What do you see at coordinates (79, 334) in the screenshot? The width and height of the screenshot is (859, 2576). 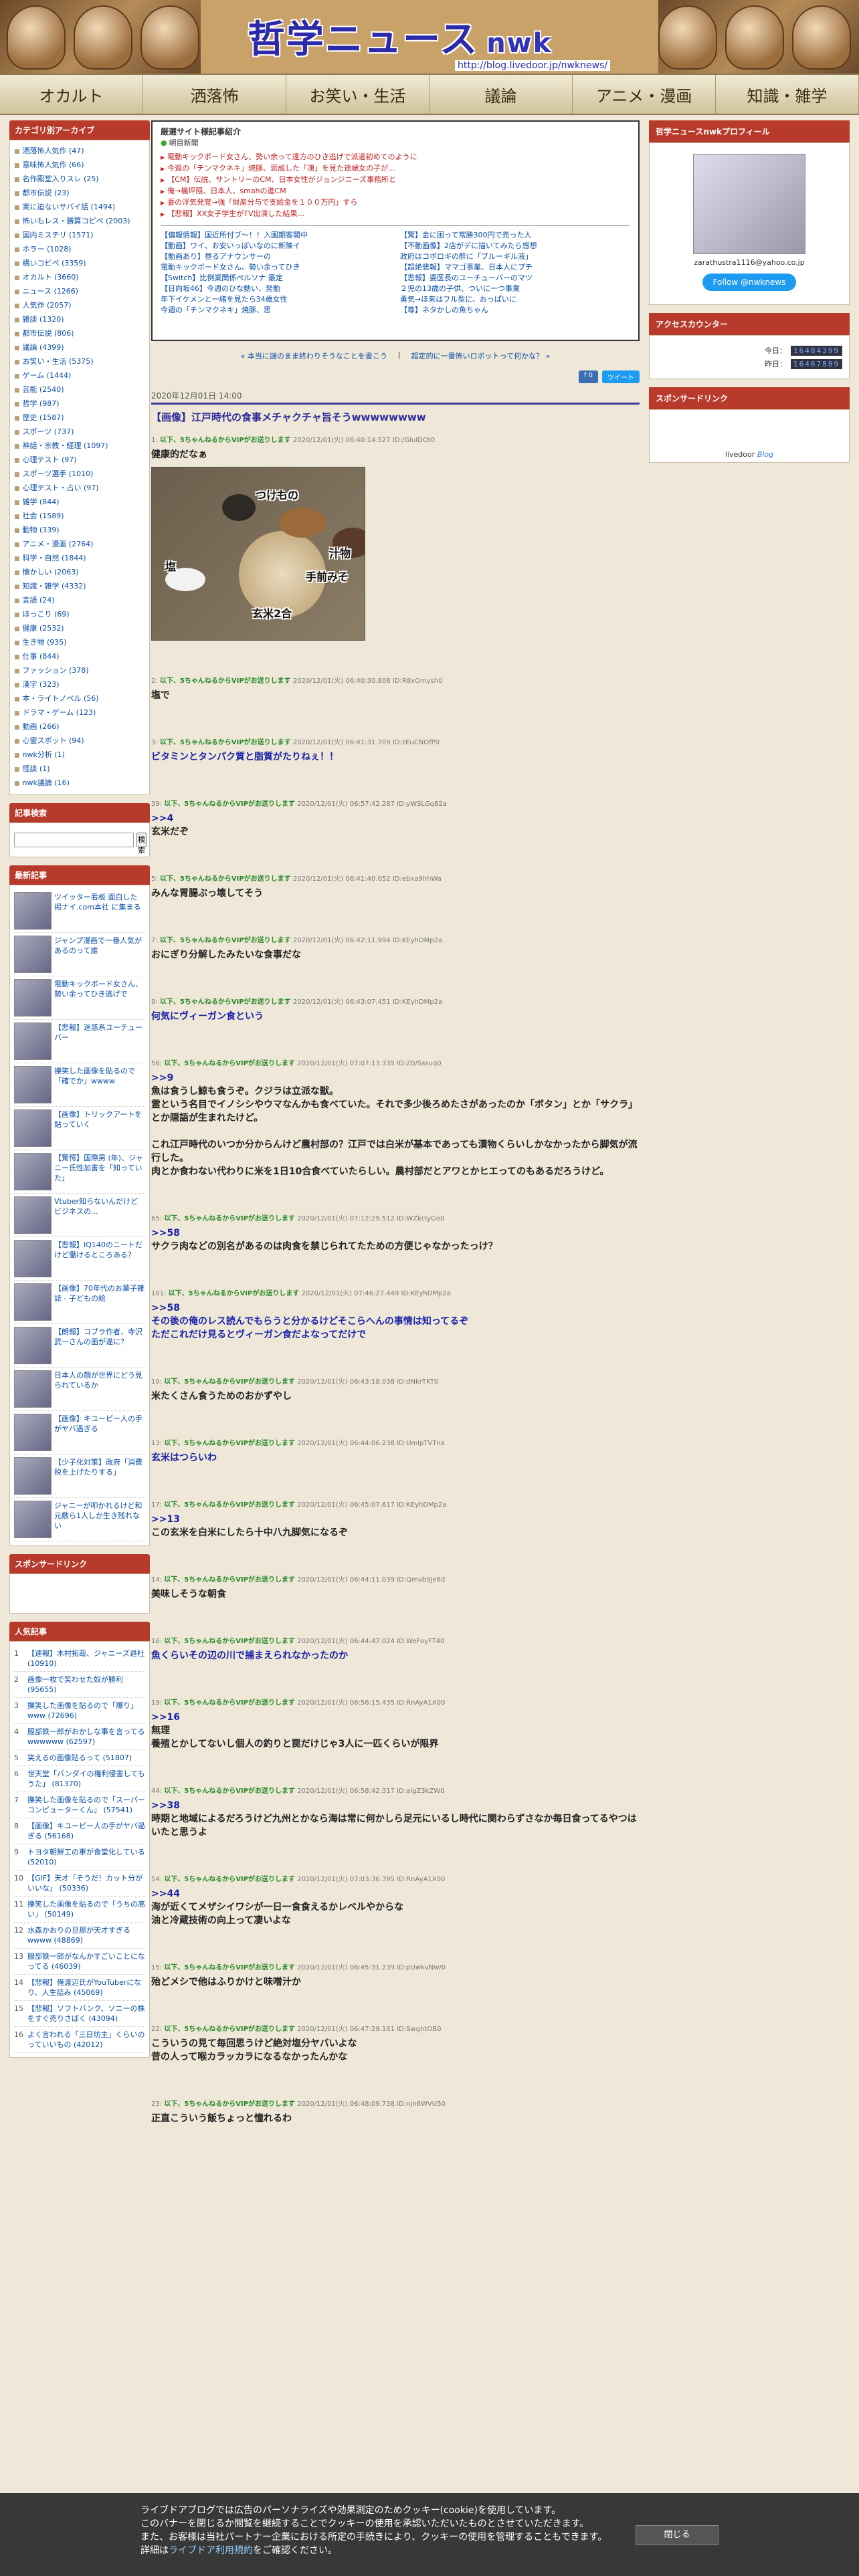 I see `category-link: 都市伝説 (806)` at bounding box center [79, 334].